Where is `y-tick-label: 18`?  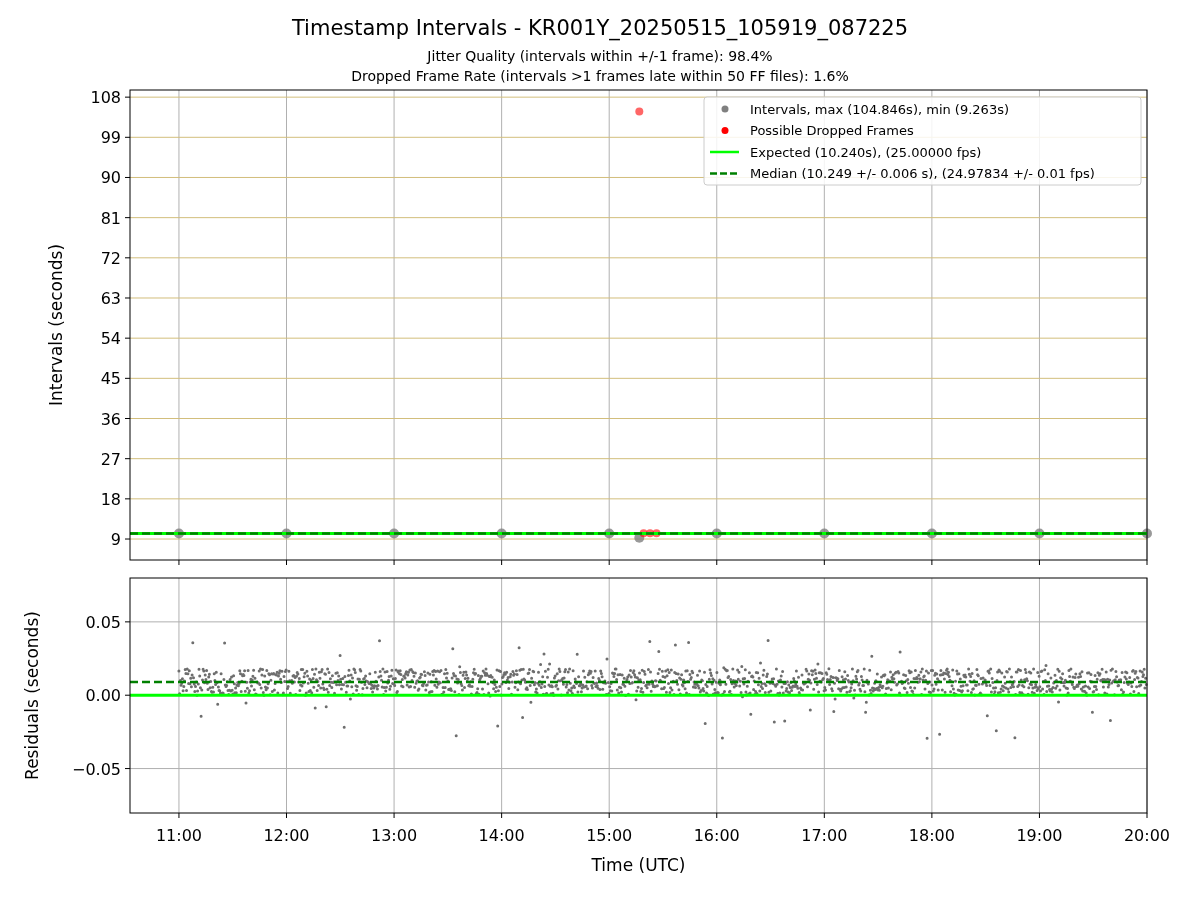 y-tick-label: 18 is located at coordinates (110, 499).